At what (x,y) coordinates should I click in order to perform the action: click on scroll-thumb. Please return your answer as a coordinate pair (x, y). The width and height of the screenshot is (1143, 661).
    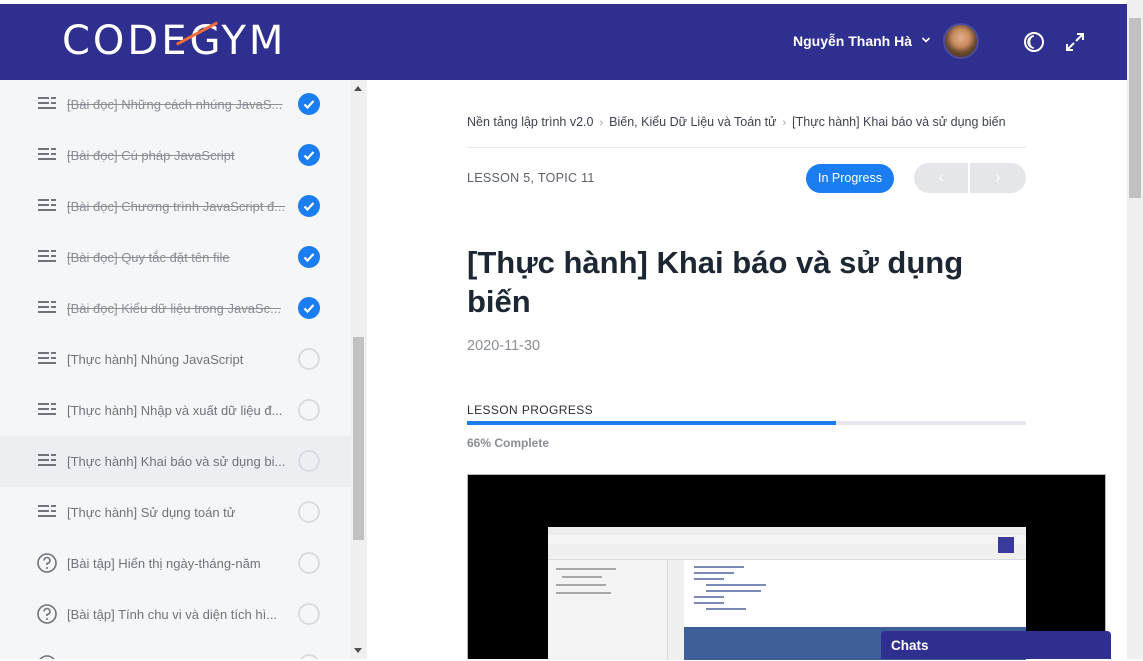
    Looking at the image, I should click on (358, 438).